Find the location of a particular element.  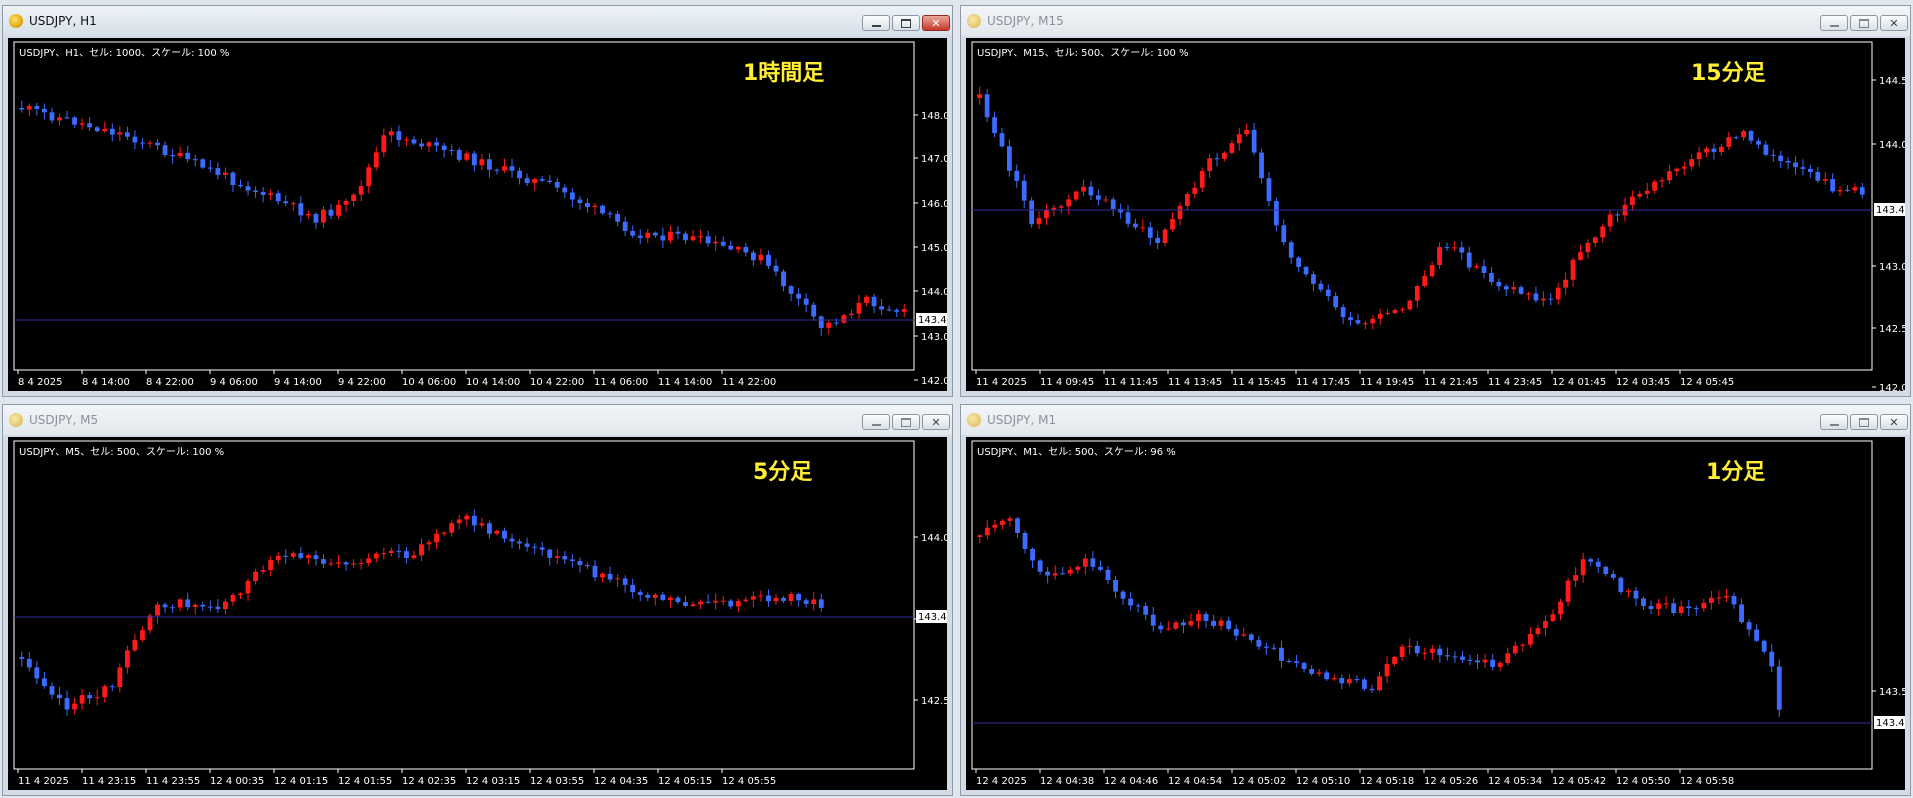

y-tick-label: 142.000 is located at coordinates (1892, 388).